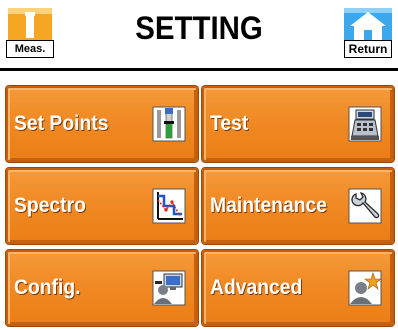  Describe the element at coordinates (298, 124) in the screenshot. I see `test-button: Test` at that location.